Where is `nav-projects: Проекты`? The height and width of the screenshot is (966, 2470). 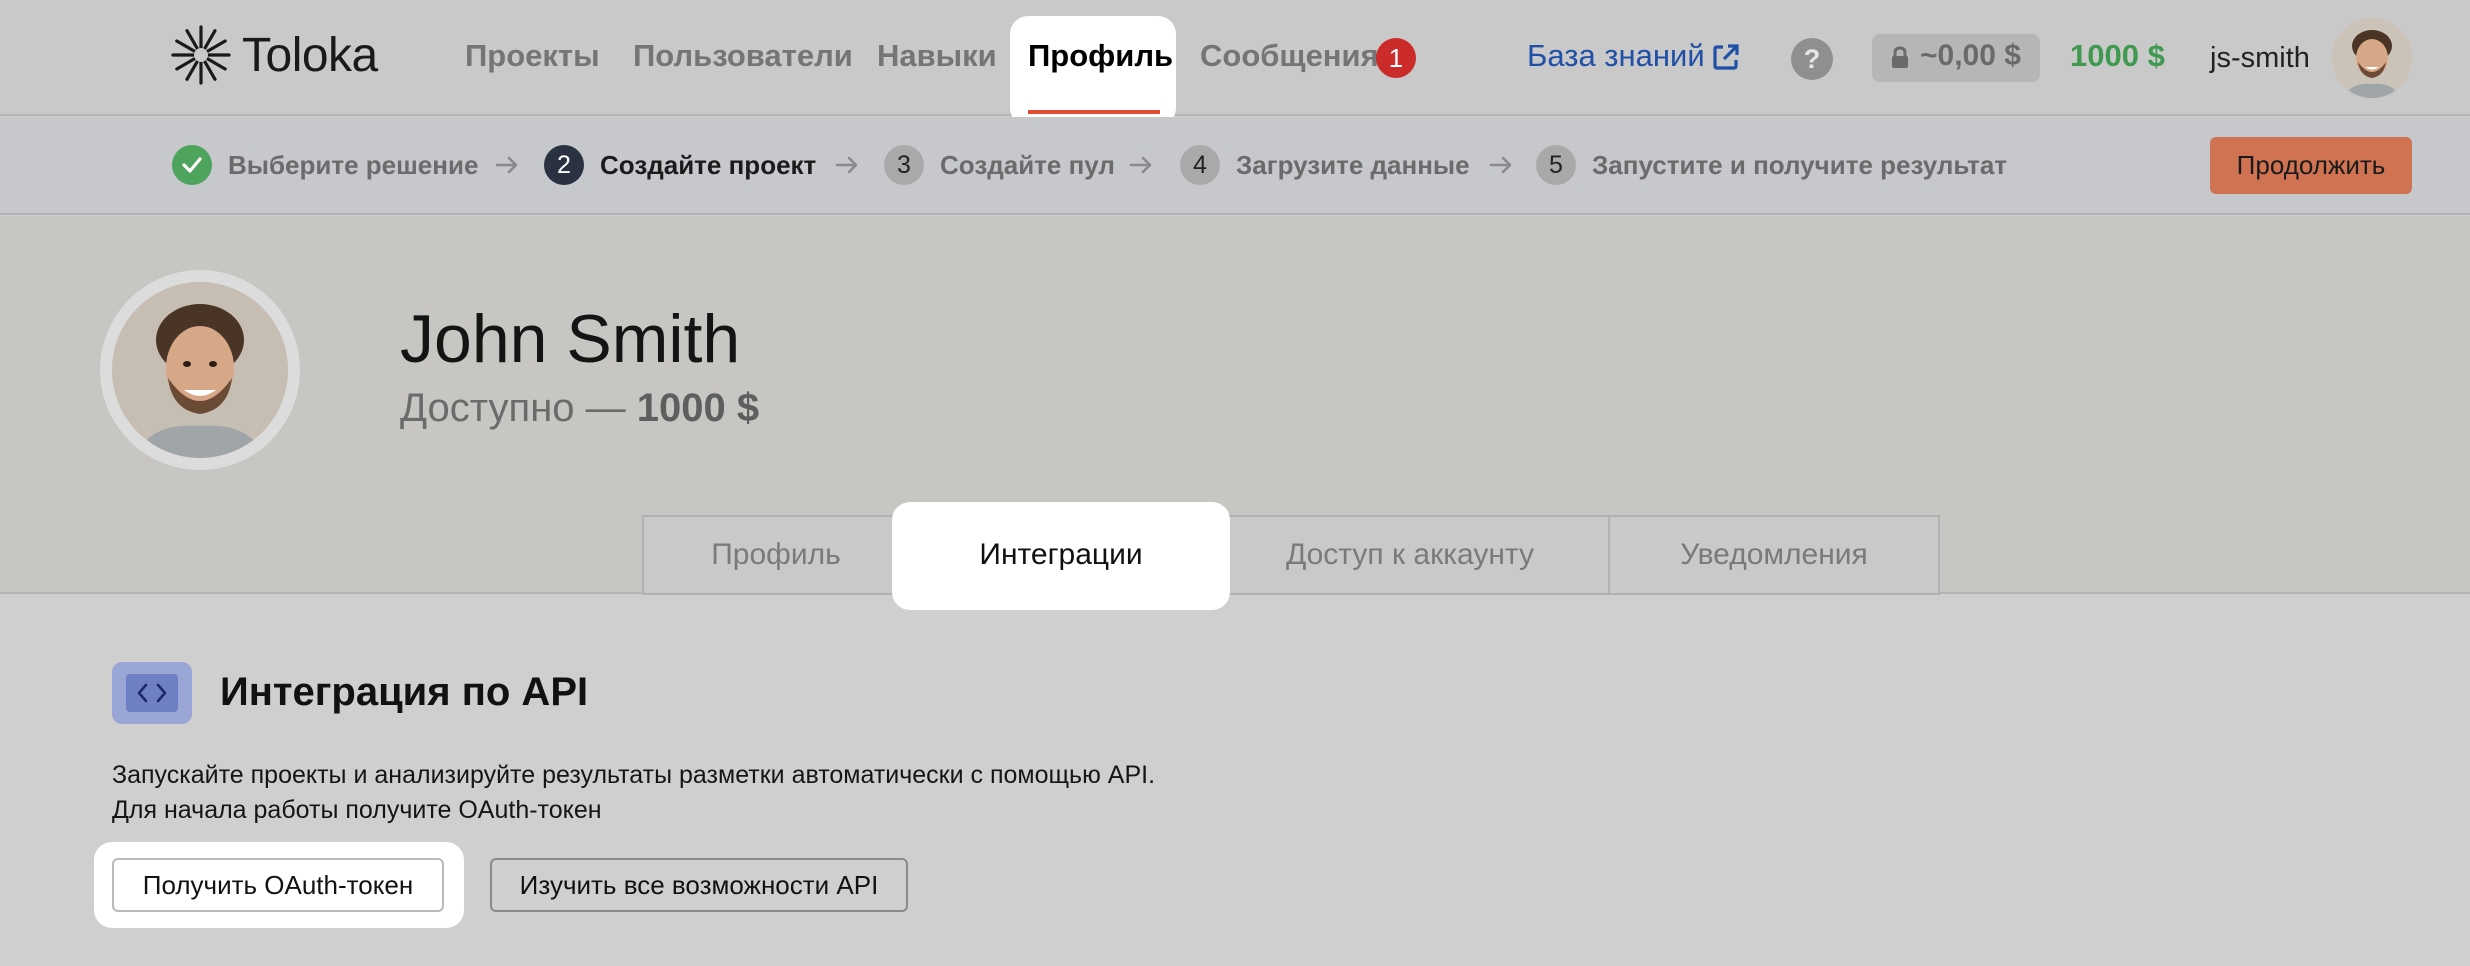 nav-projects: Проекты is located at coordinates (532, 56).